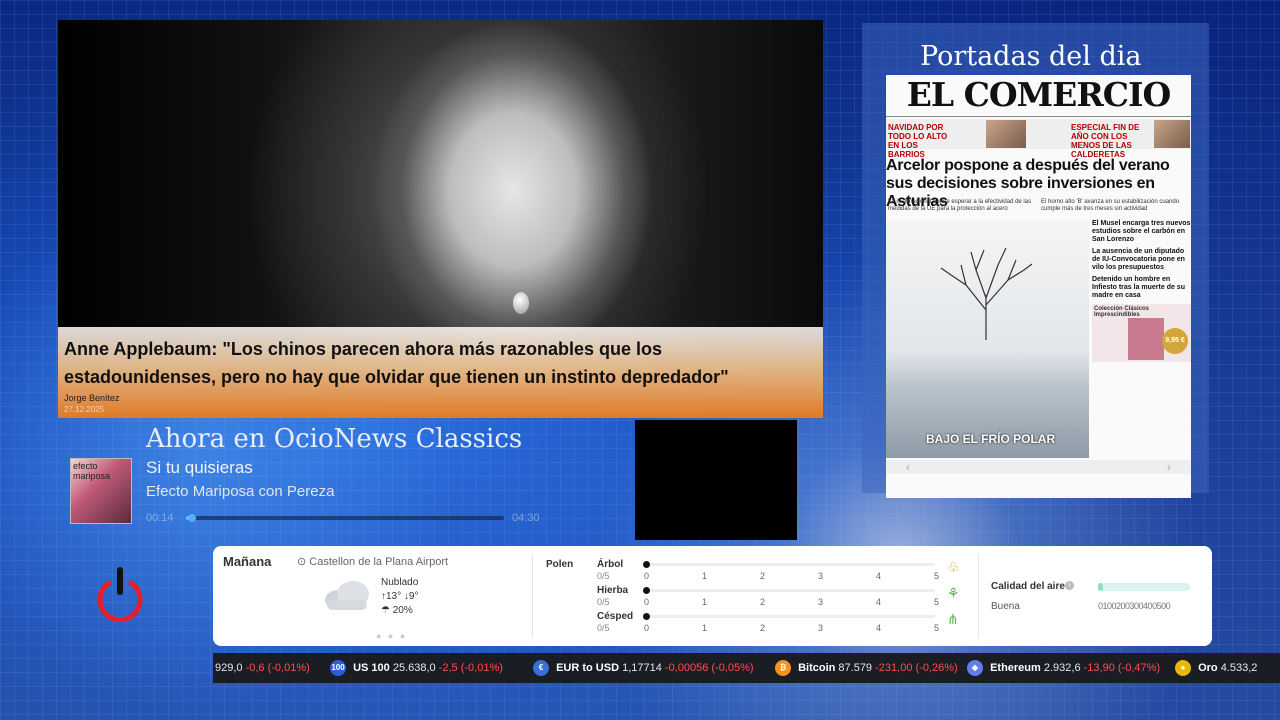 The width and height of the screenshot is (1280, 720). What do you see at coordinates (247, 561) in the screenshot?
I see `weather-day: Mañana` at bounding box center [247, 561].